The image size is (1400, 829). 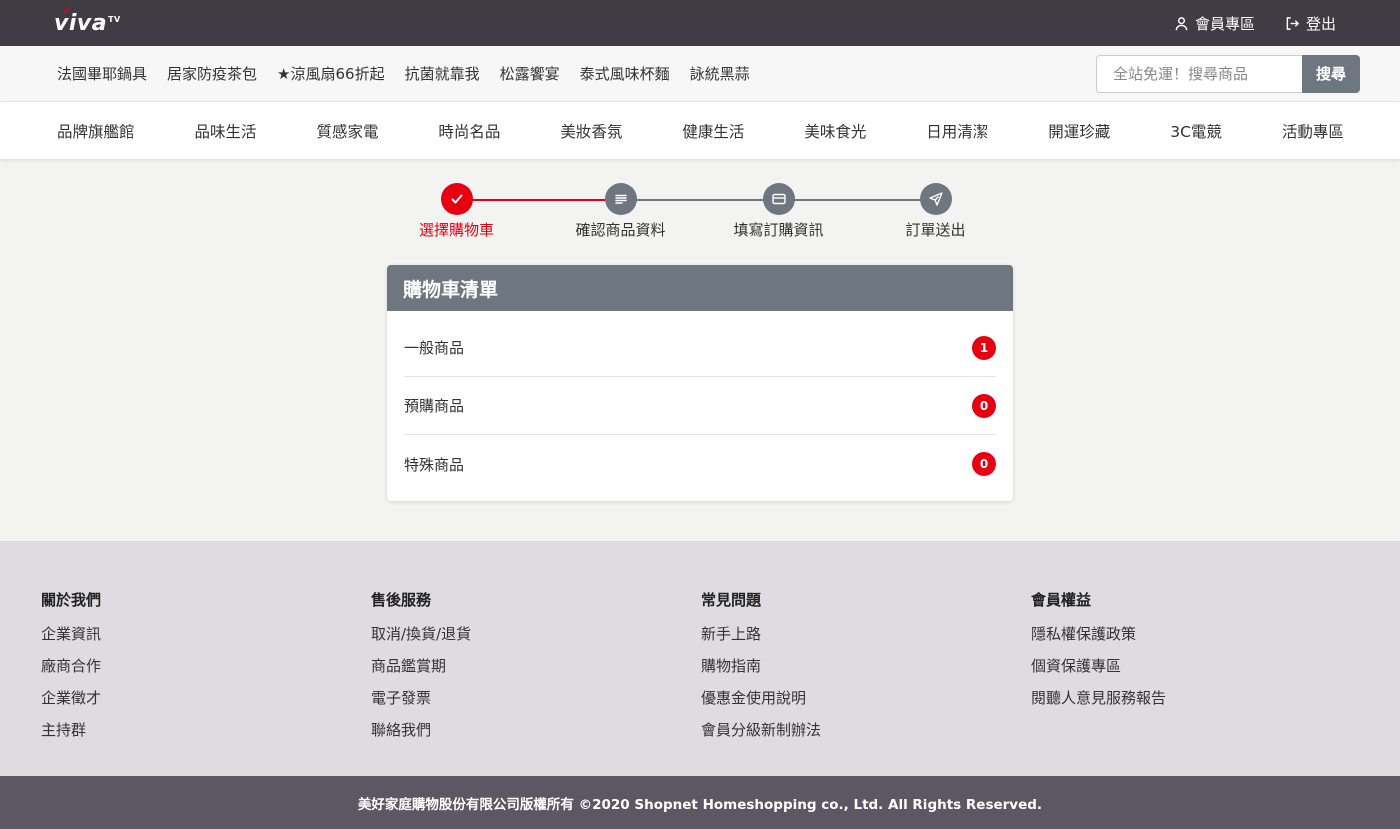 I want to click on footer-link: 優惠金使用說明, so click(x=761, y=698).